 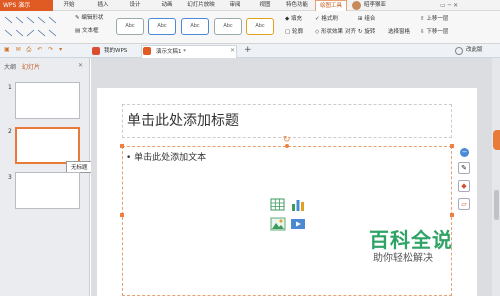 I want to click on close-tab-icon: ✕, so click(x=232, y=50).